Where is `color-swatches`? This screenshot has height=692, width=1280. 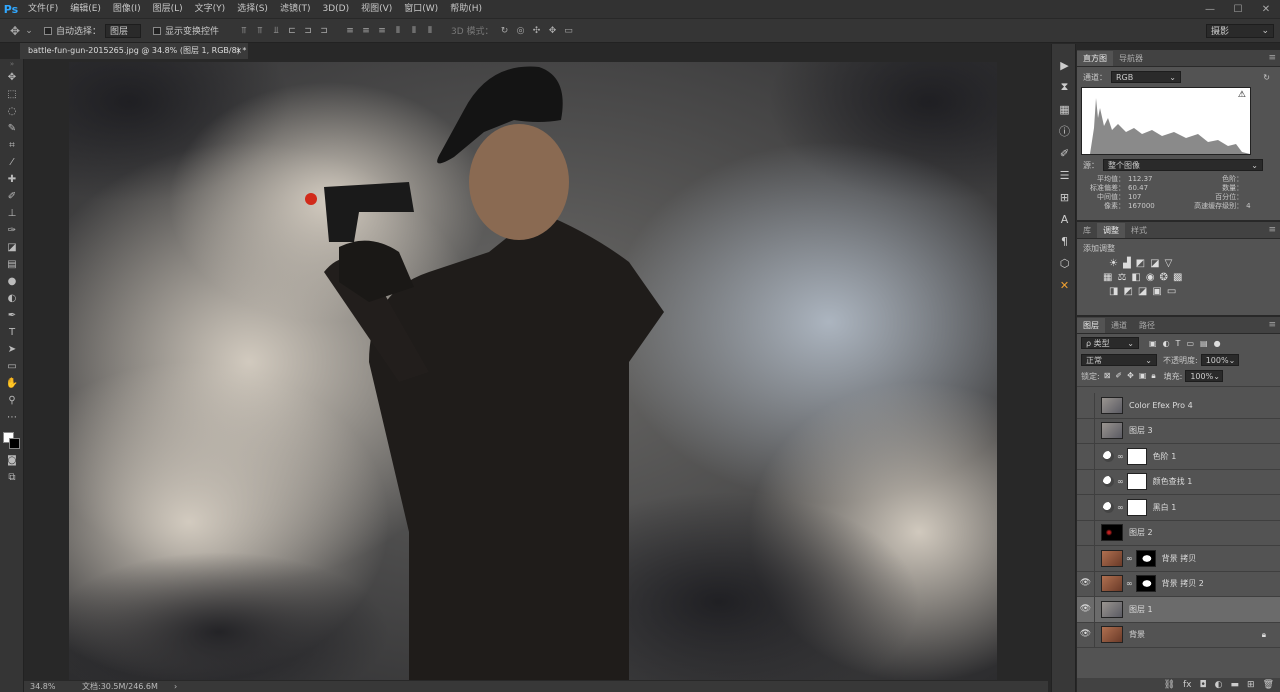 color-swatches is located at coordinates (11, 439).